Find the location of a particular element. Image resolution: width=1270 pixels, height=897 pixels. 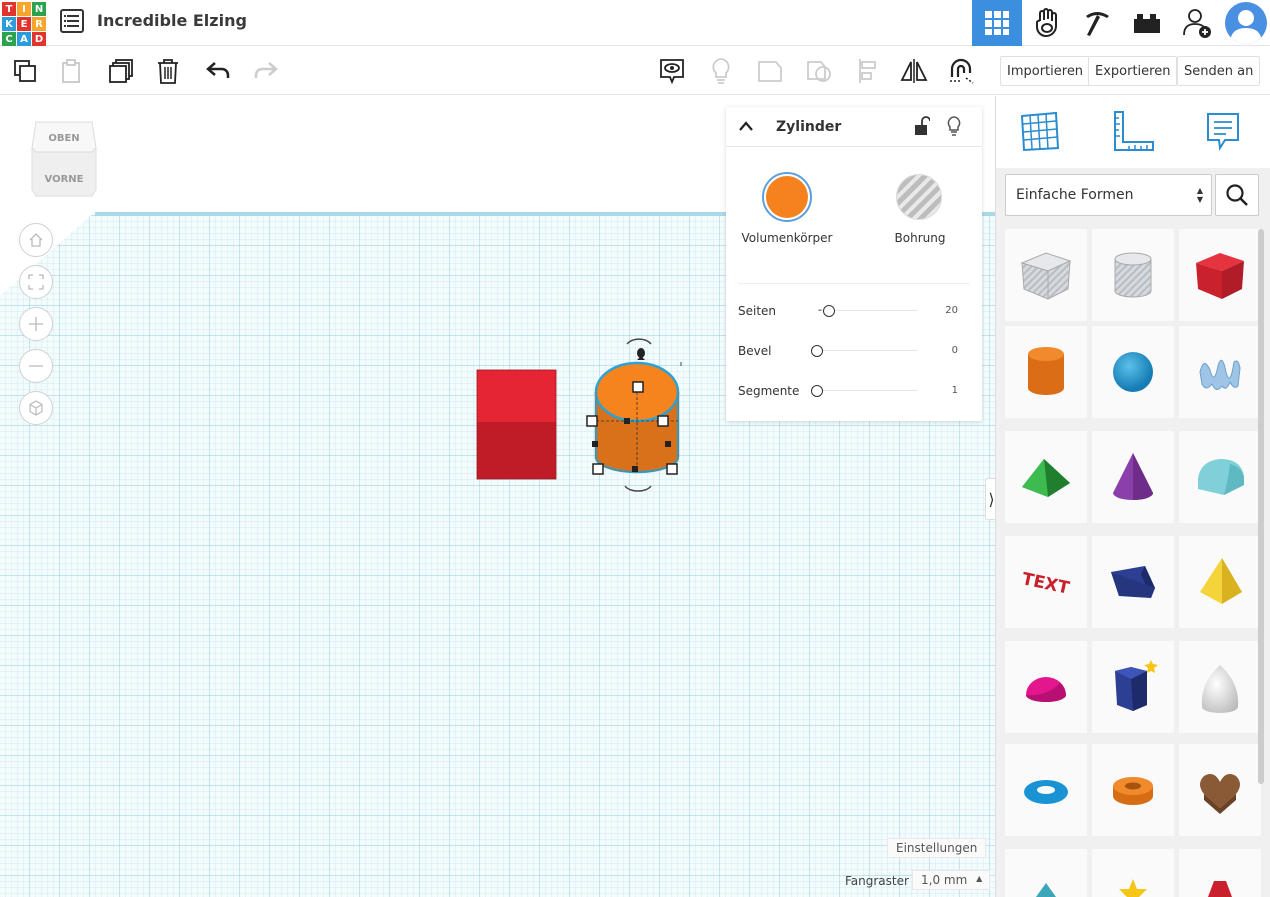

hole-label: Bohrung is located at coordinates (920, 238).